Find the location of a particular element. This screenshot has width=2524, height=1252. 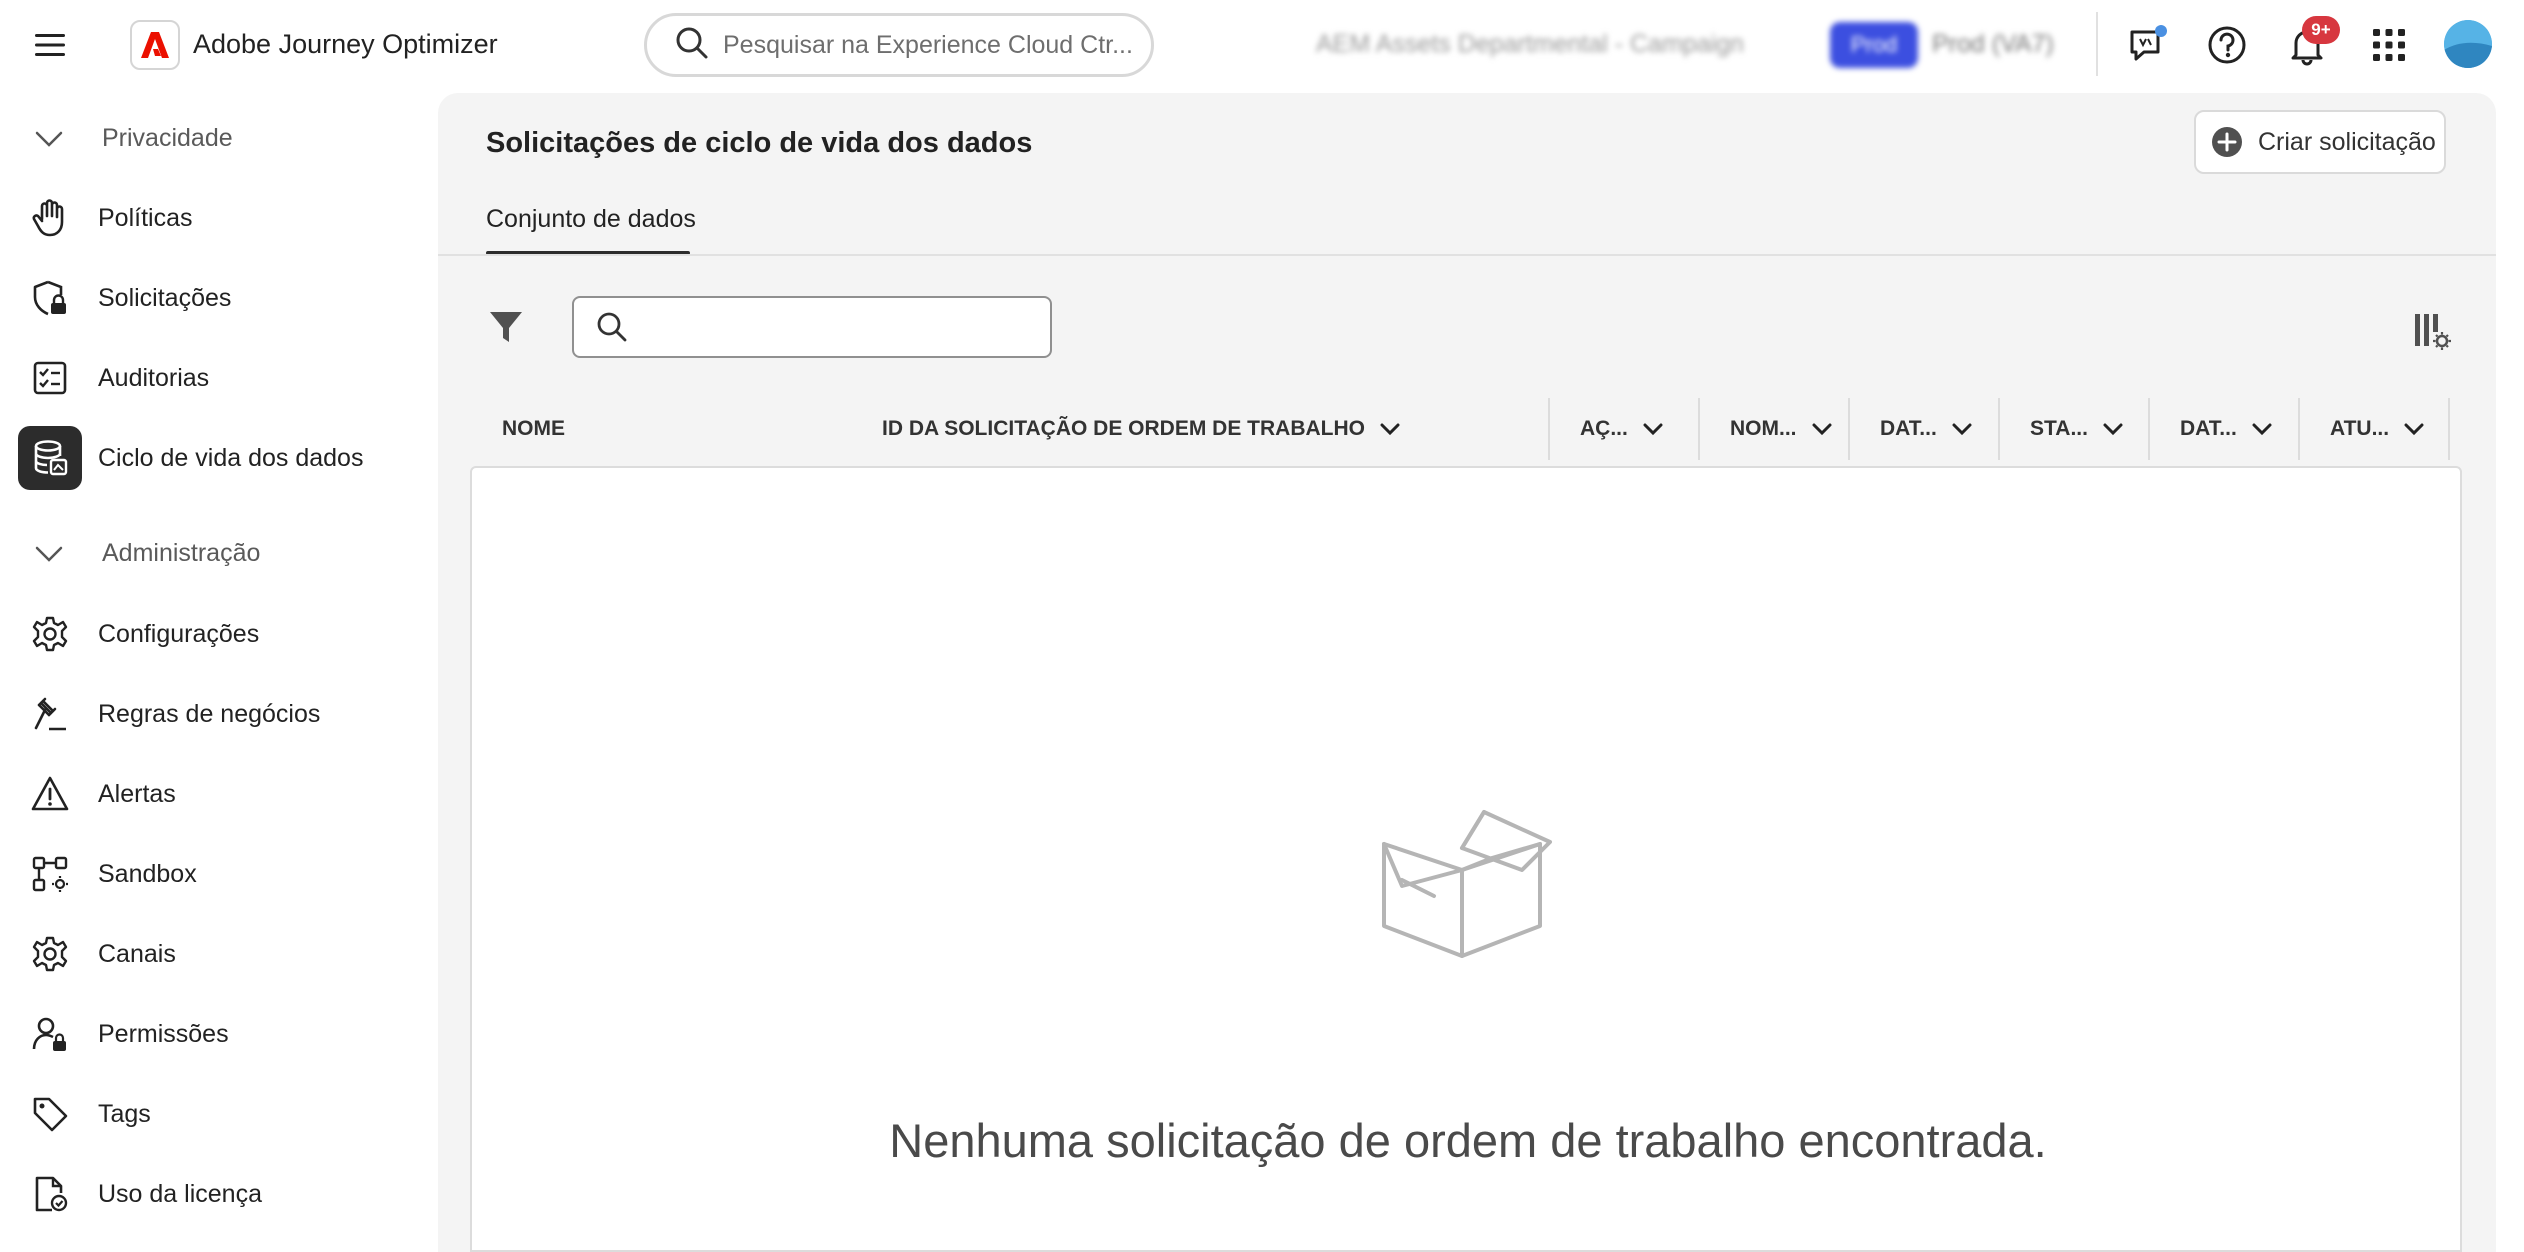

sidebar-item-uso-da-licenca: Uso da licença is located at coordinates (216, 1194).